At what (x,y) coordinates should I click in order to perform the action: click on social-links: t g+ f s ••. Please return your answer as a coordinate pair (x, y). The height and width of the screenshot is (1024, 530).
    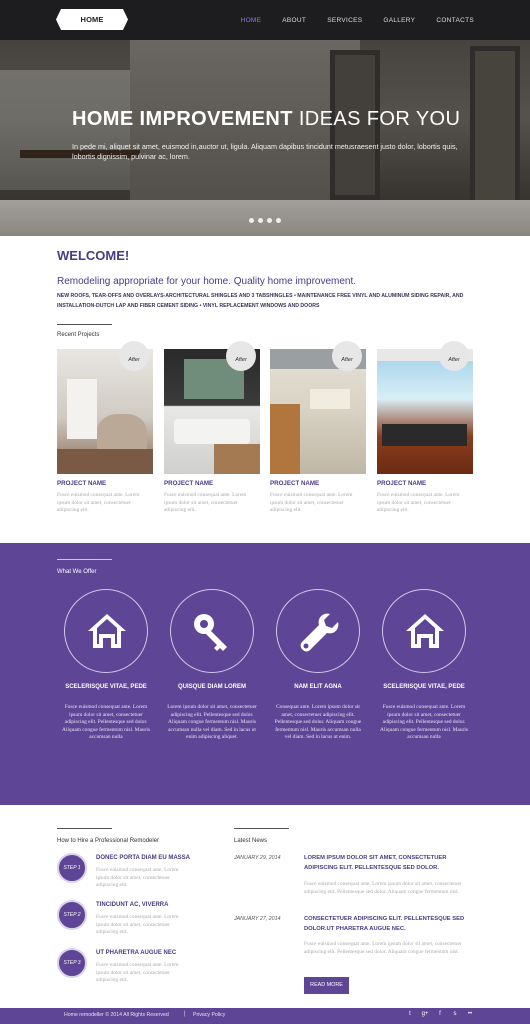
    Looking at the image, I should click on (440, 1014).